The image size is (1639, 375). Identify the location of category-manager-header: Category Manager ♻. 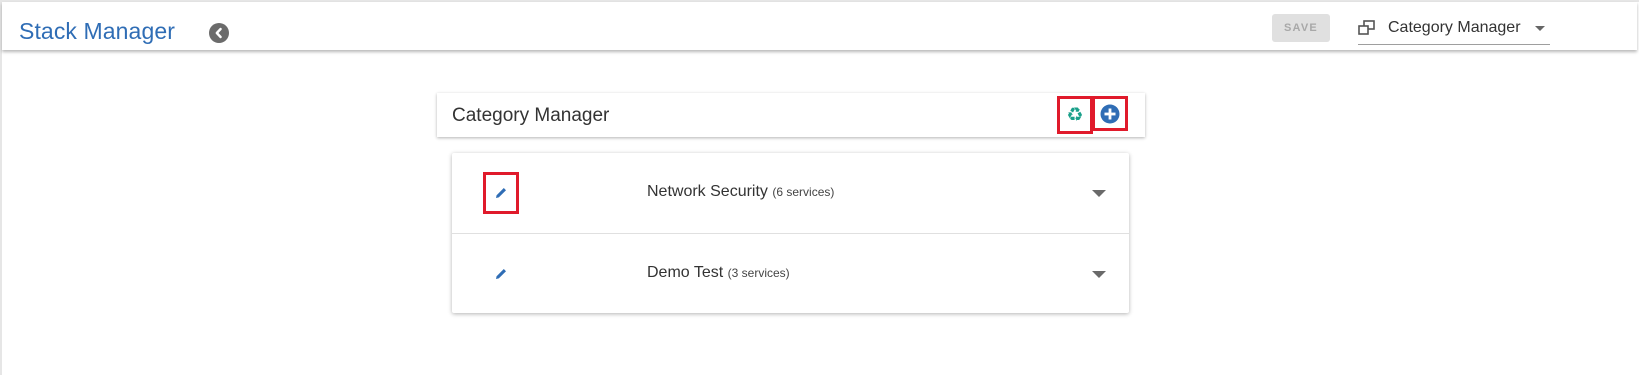
(791, 115).